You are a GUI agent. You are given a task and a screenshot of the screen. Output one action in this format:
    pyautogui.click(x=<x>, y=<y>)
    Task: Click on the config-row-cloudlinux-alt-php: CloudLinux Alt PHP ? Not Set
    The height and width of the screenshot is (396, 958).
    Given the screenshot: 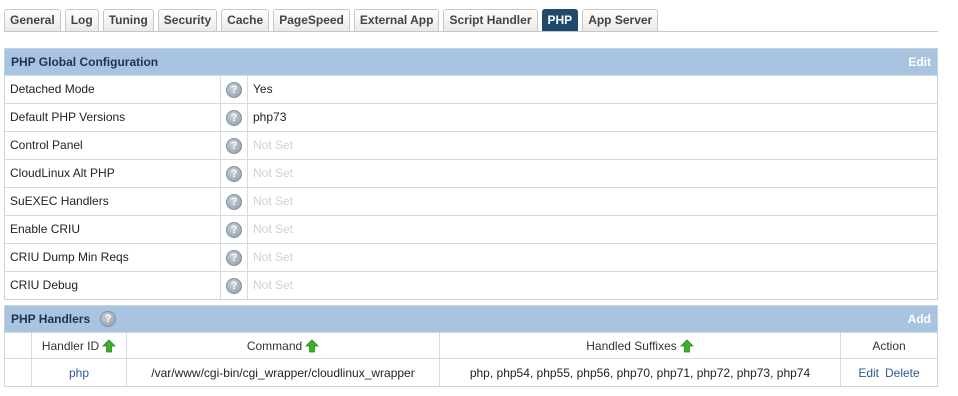 What is the action you would take?
    pyautogui.click(x=471, y=173)
    